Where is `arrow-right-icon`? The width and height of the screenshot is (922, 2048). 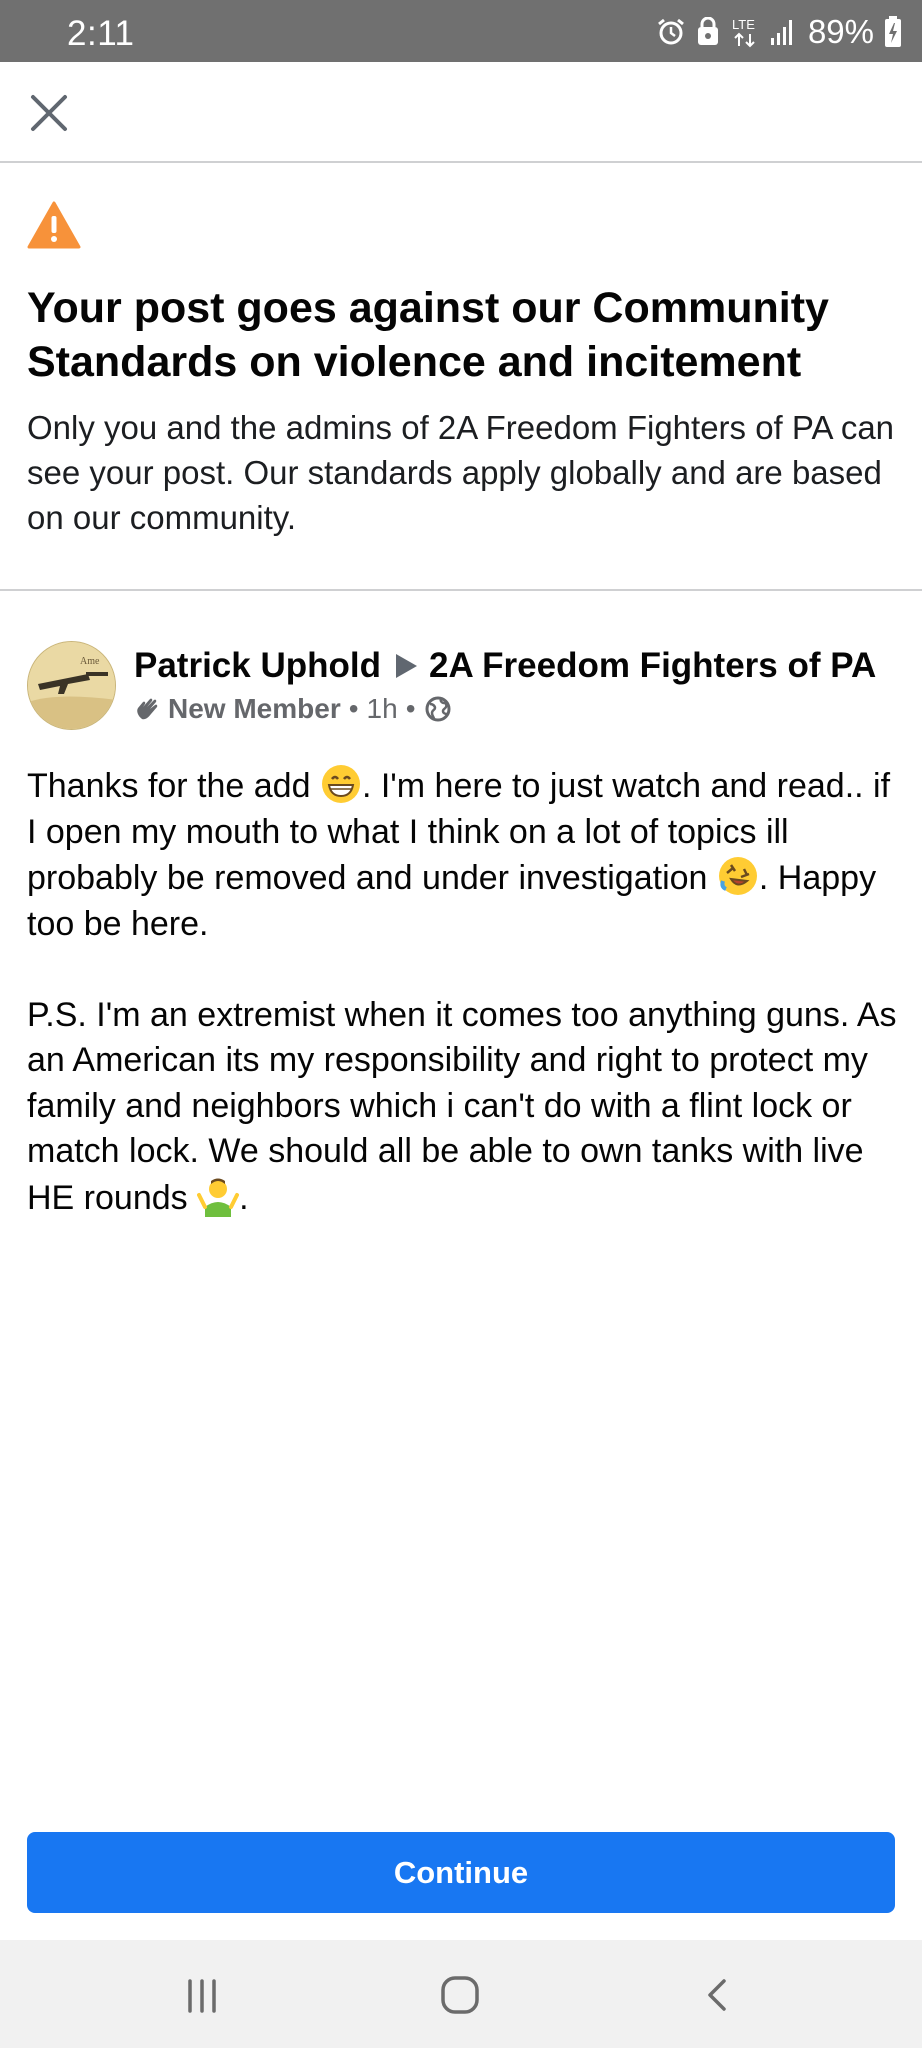 arrow-right-icon is located at coordinates (406, 666).